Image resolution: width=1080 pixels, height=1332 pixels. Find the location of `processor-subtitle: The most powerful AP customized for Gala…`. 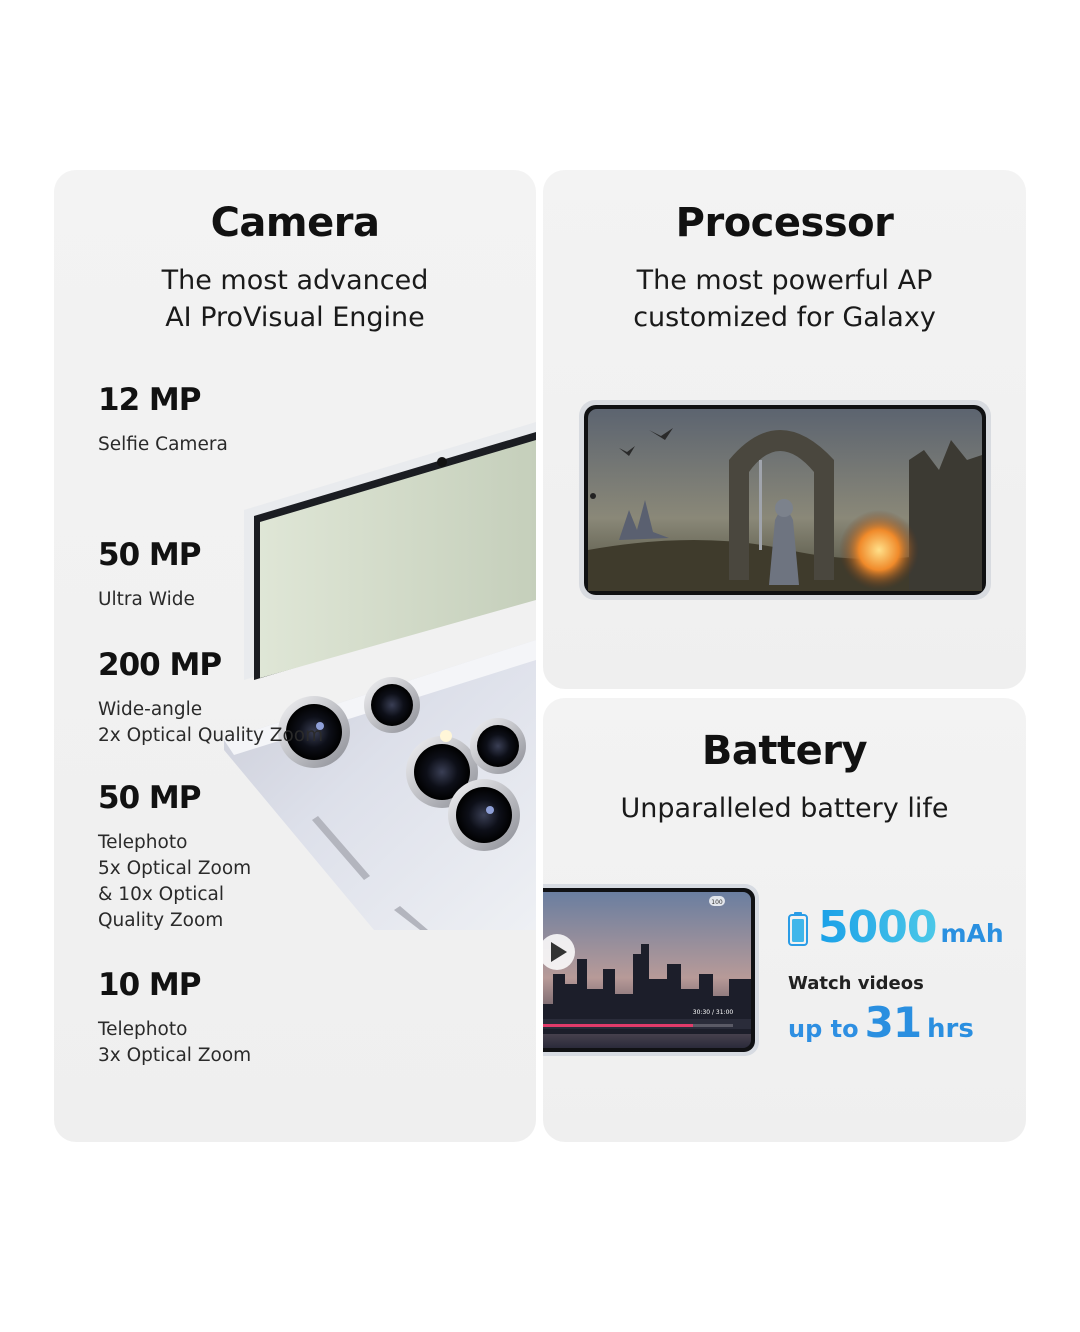

processor-subtitle: The most powerful AP customized for Gala… is located at coordinates (784, 299).